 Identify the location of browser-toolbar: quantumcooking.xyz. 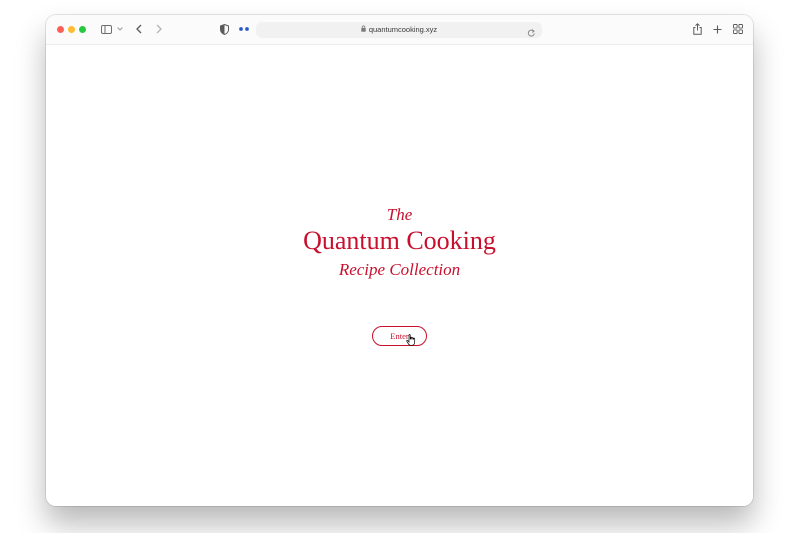
(399, 30).